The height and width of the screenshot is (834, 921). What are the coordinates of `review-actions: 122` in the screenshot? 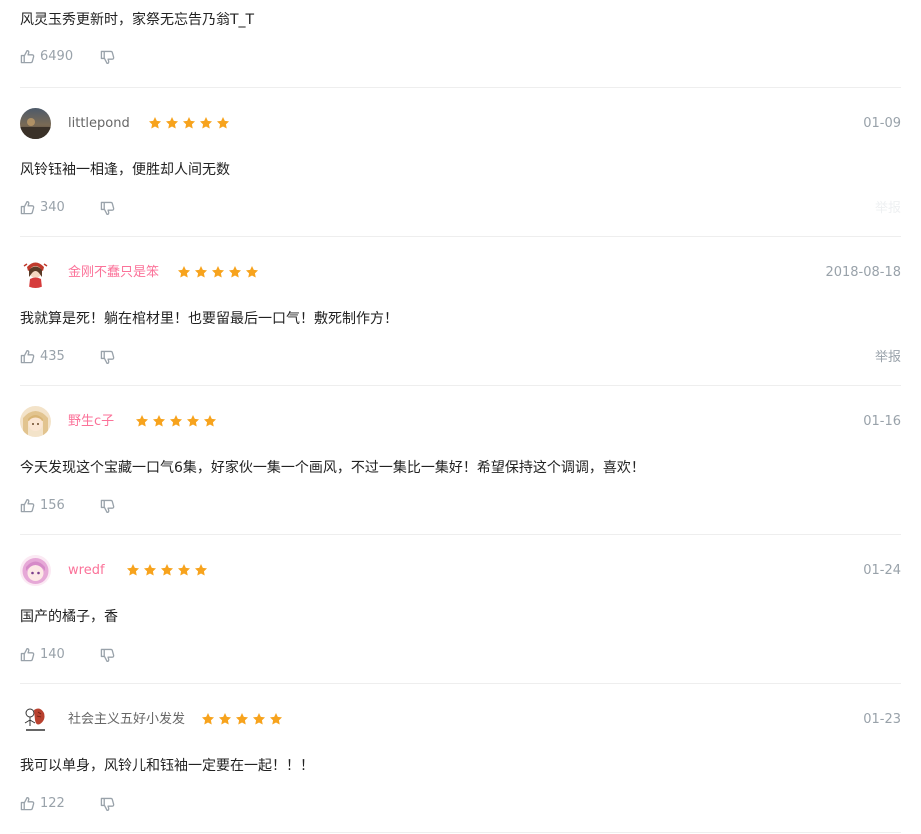 It's located at (460, 804).